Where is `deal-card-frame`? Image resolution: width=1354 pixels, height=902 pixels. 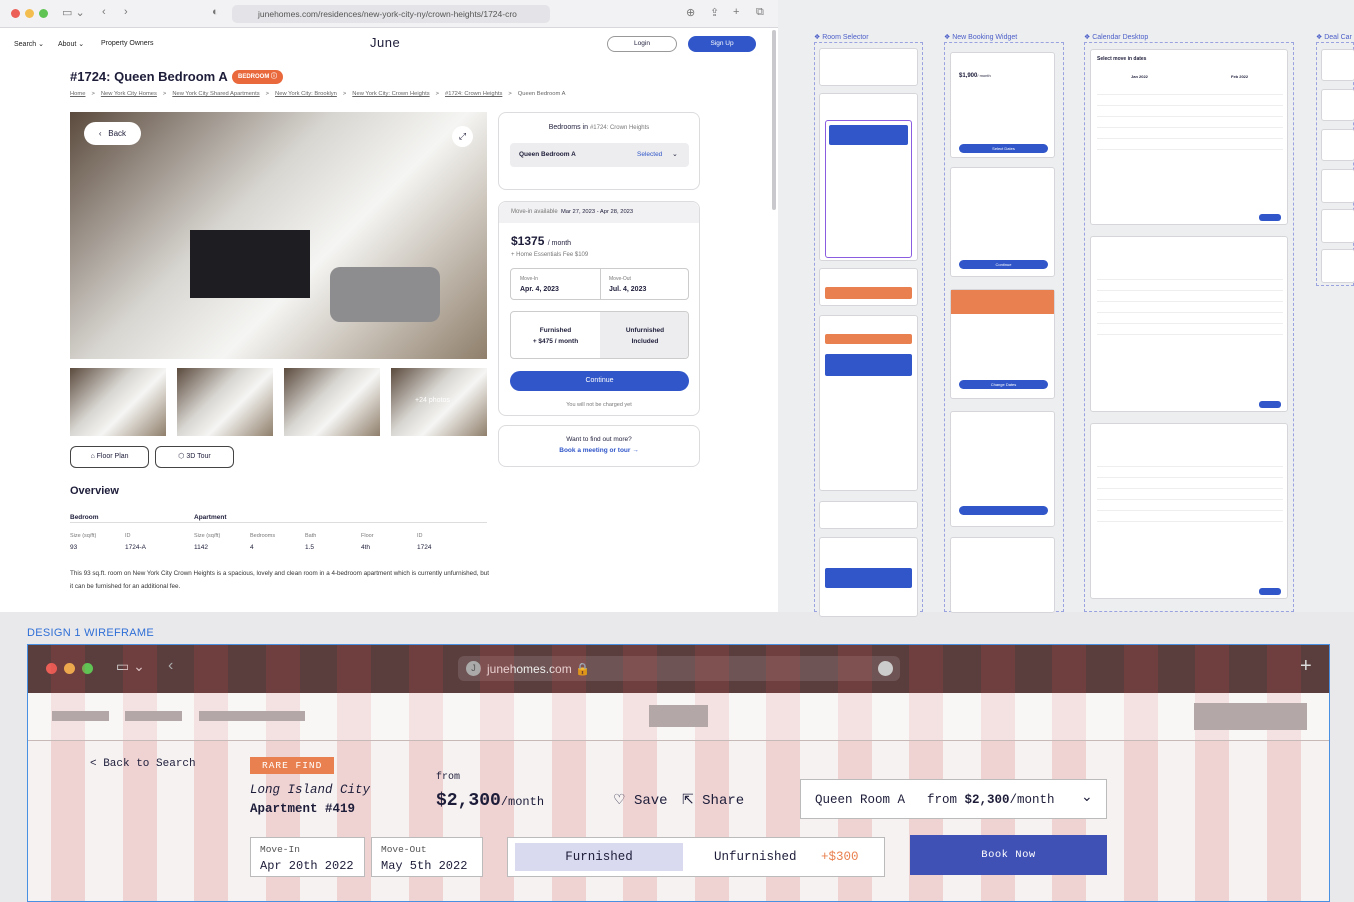
deal-card-frame is located at coordinates (1335, 164).